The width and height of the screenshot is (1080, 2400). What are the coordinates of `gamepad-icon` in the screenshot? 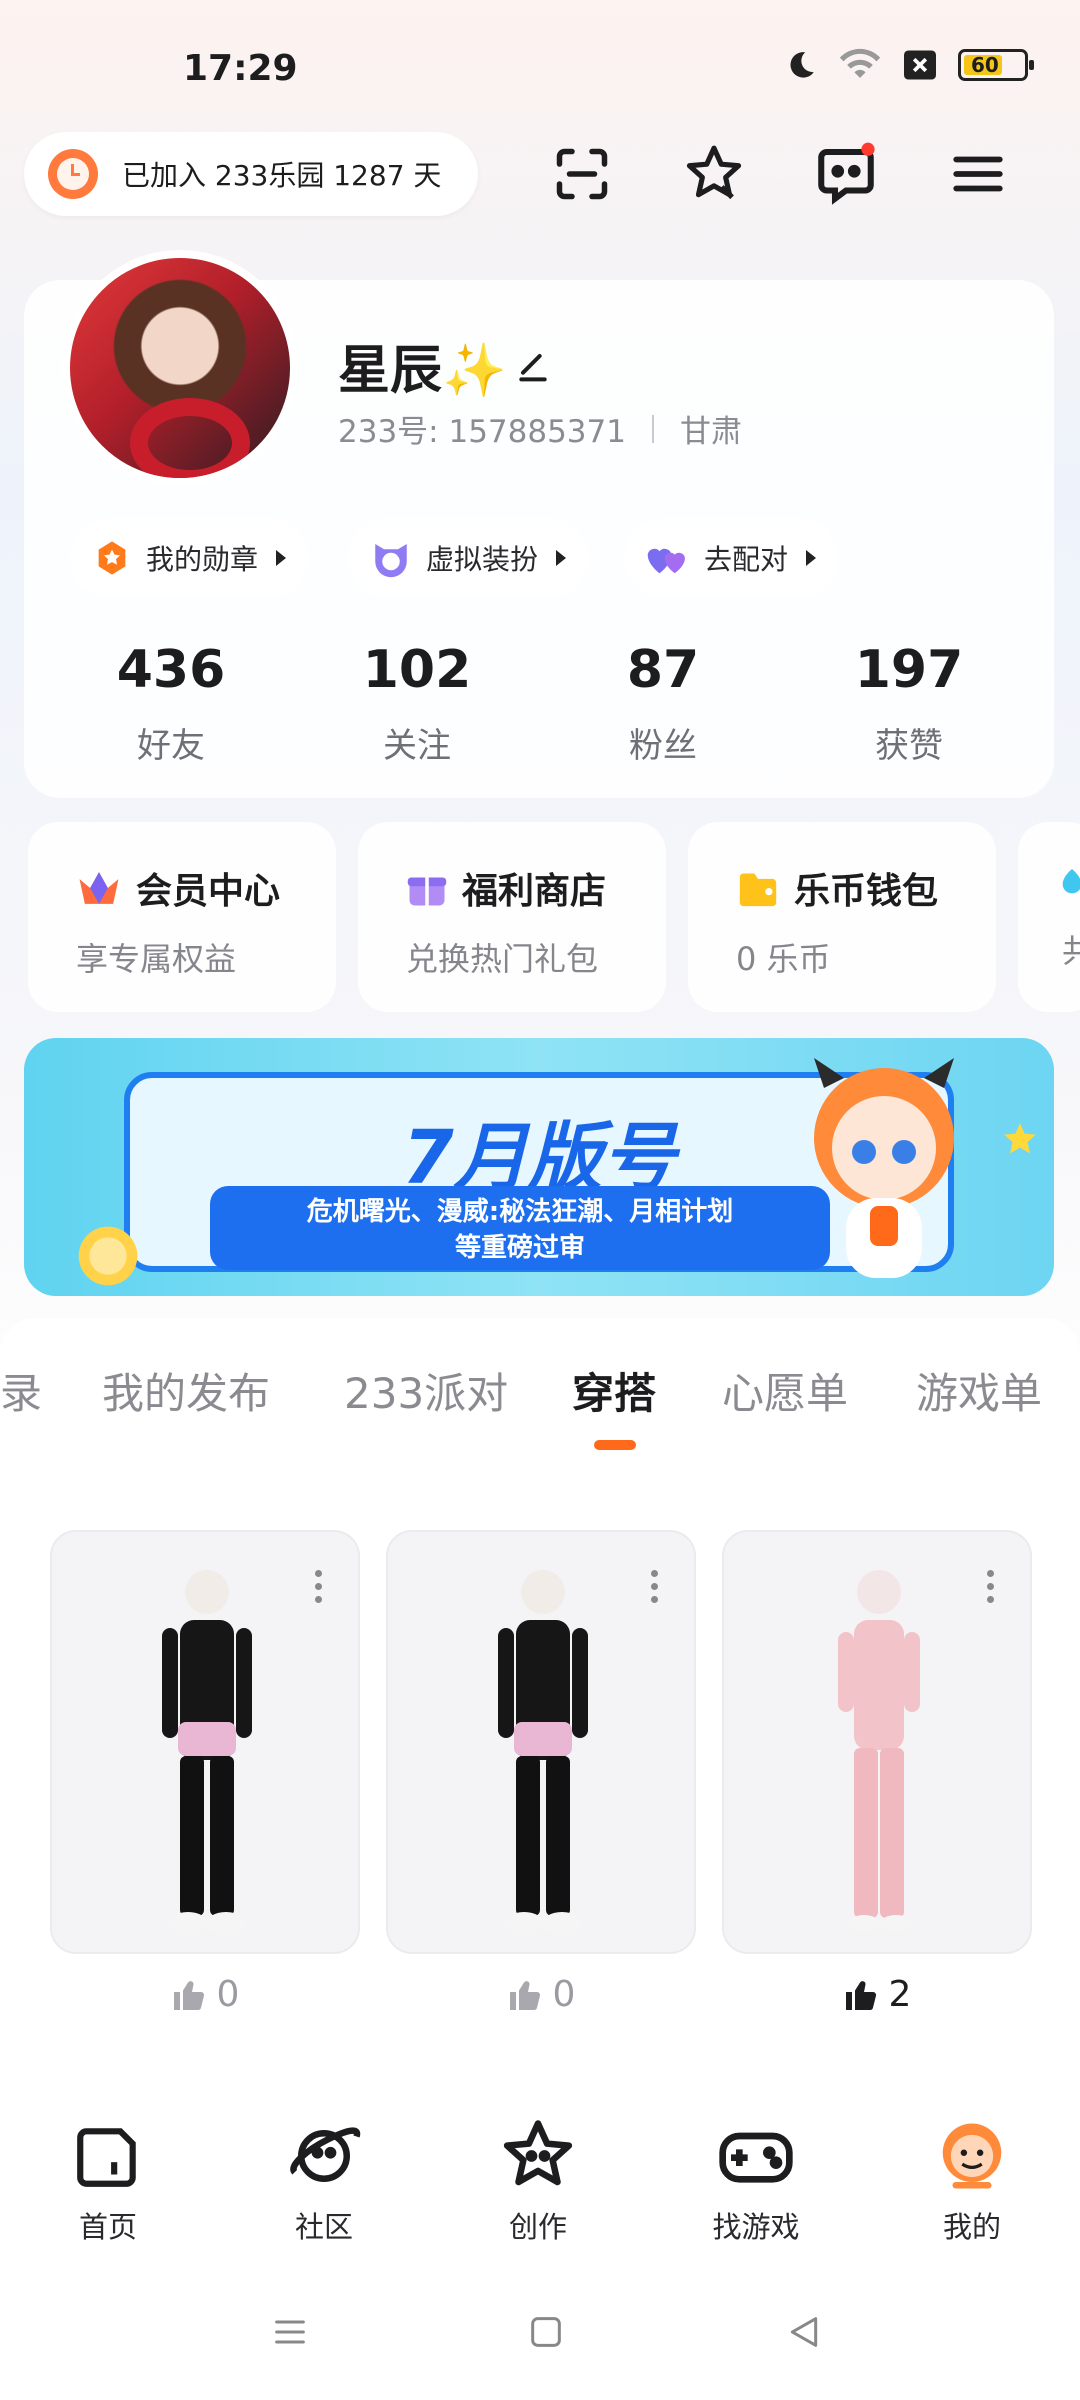 It's located at (756, 2157).